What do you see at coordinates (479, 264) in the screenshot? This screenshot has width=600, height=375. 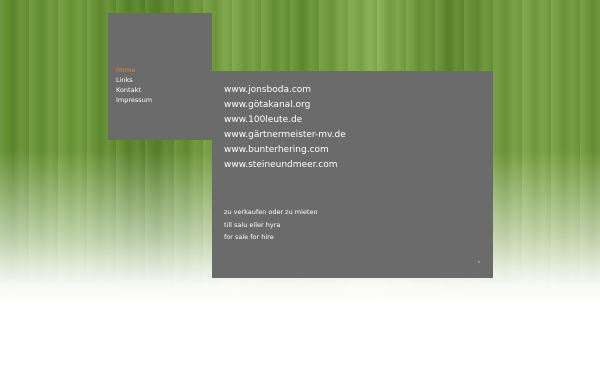 I see `corner-mark: °` at bounding box center [479, 264].